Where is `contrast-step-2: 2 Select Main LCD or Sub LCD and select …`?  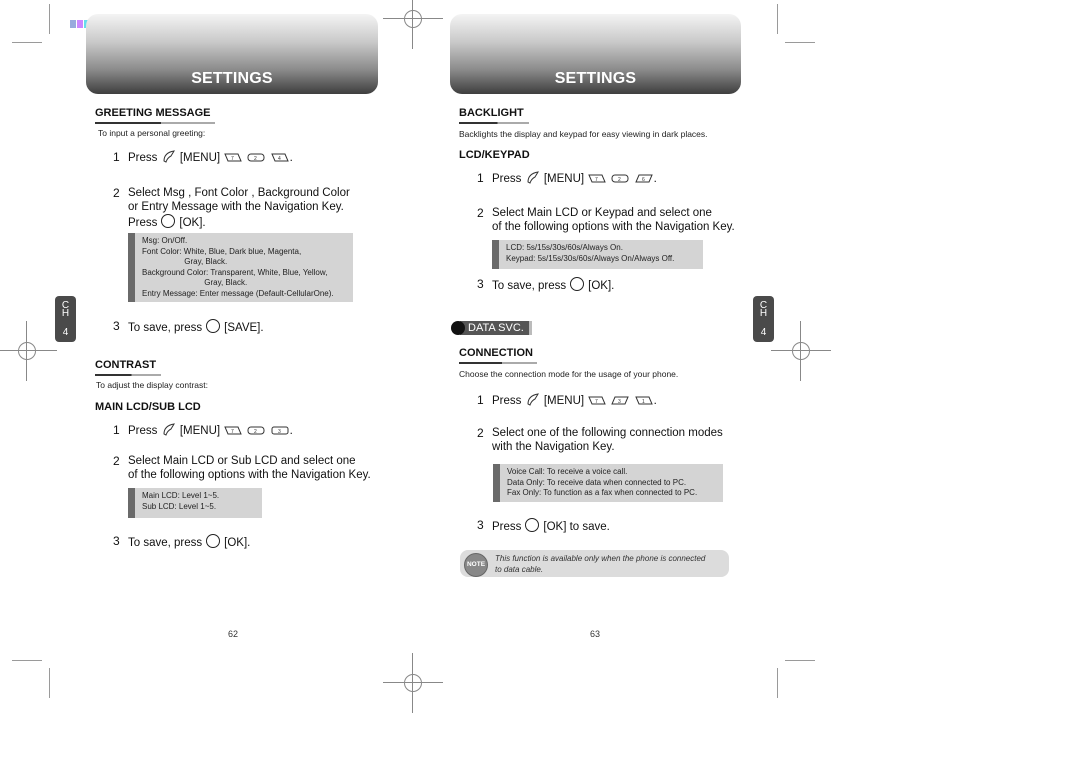 contrast-step-2: 2 Select Main LCD or Sub LCD and select … is located at coordinates (242, 467).